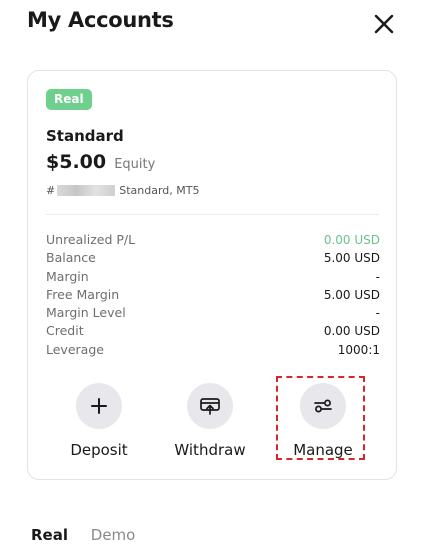 The image size is (421, 549). I want to click on withdraw-button: Withdraw, so click(210, 421).